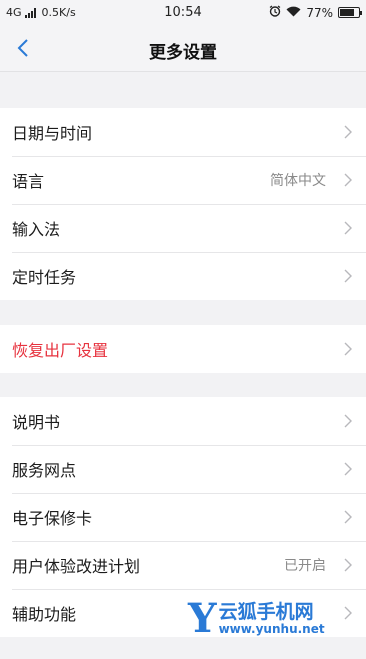 The width and height of the screenshot is (366, 659). Describe the element at coordinates (183, 565) in the screenshot. I see `settings-item-ux-program: 用户体验改进计划 已开启` at that location.